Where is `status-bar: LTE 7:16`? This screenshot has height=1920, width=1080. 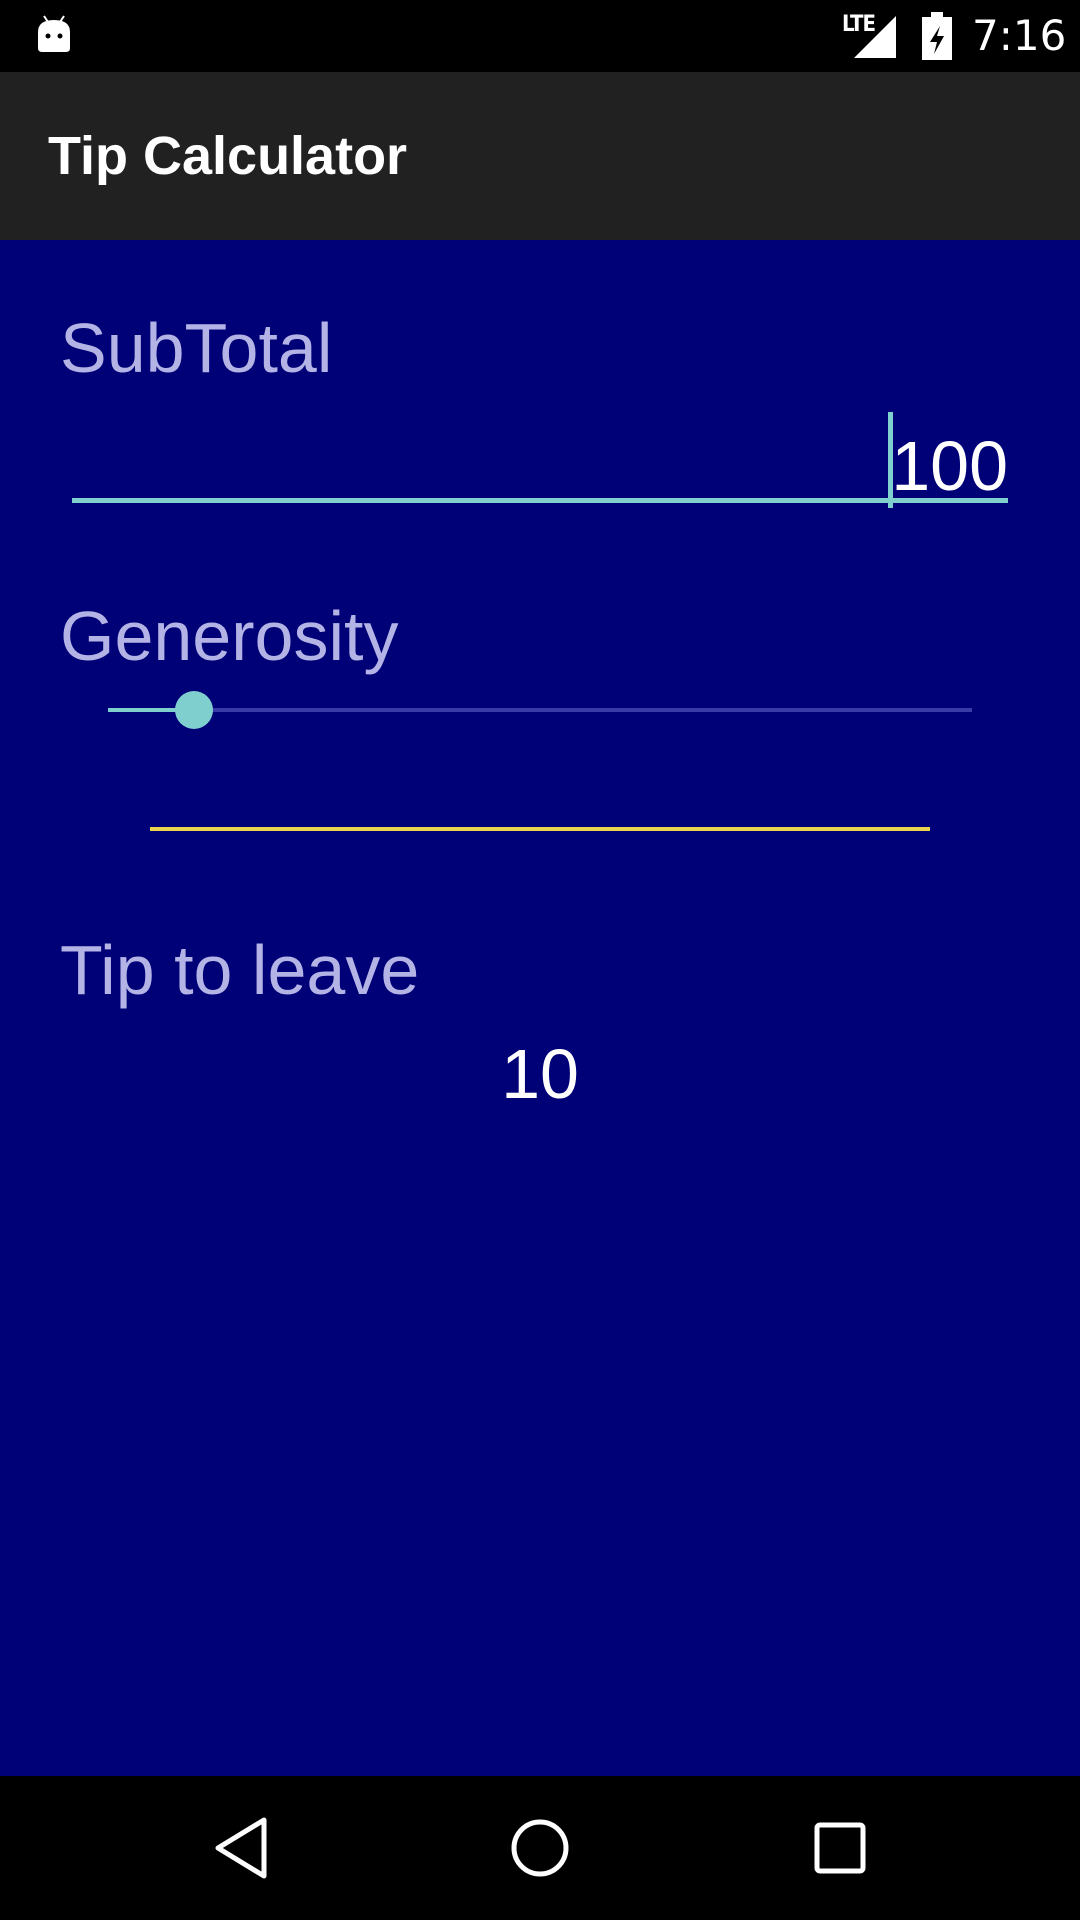
status-bar: LTE 7:16 is located at coordinates (540, 36).